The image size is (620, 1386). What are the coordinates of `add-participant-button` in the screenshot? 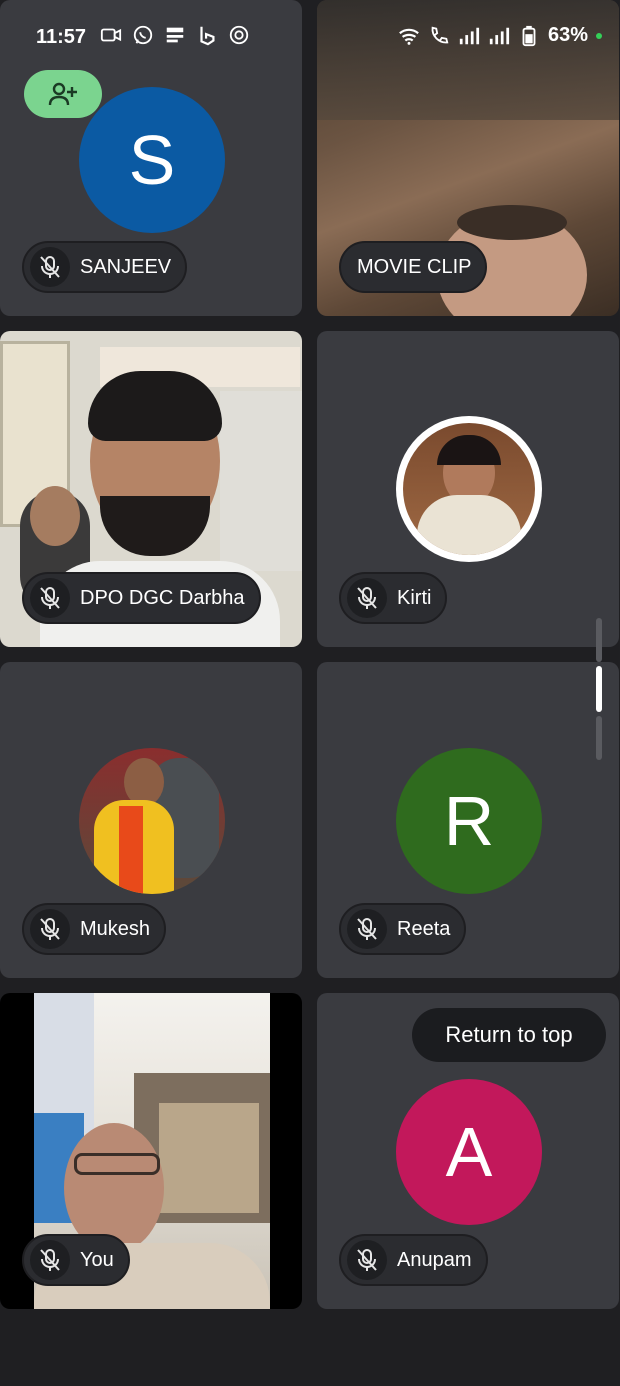 It's located at (63, 94).